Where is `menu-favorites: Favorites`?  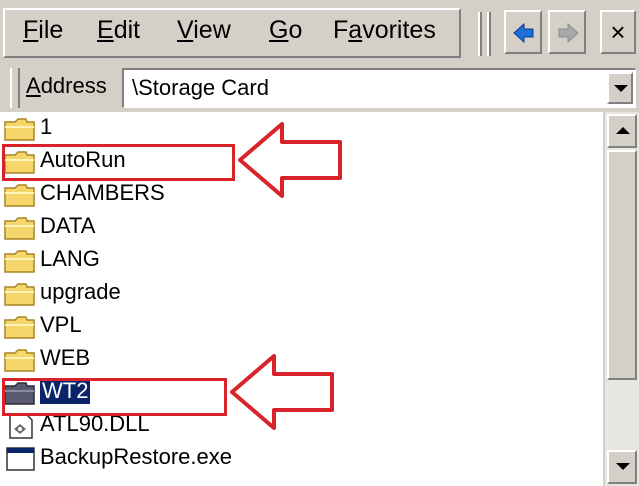 menu-favorites: Favorites is located at coordinates (384, 30).